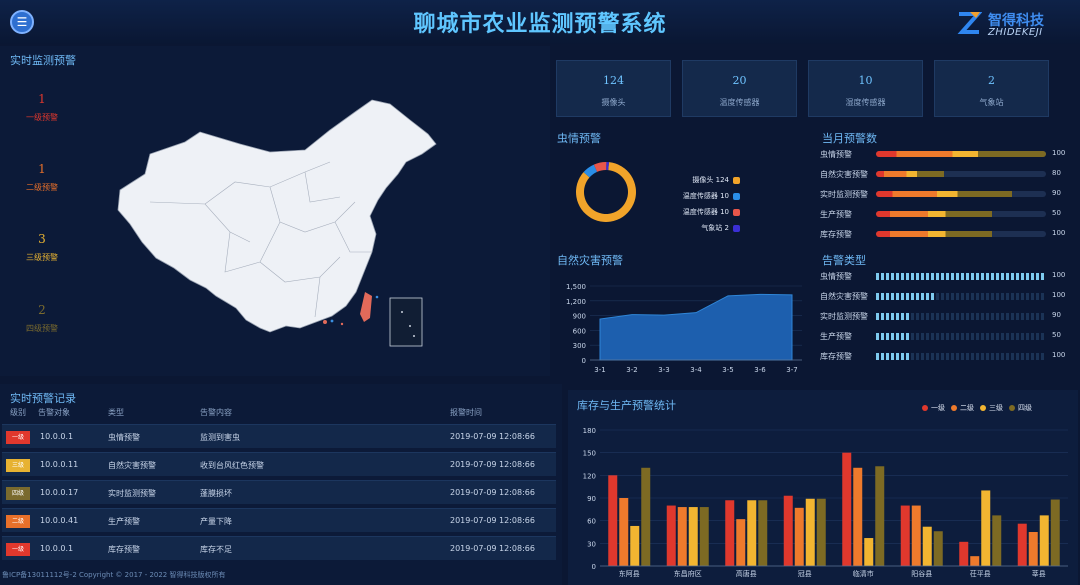  I want to click on pest-legend: 摄像头 124 温度传感器 10 温度传感器 10 气象站 2, so click(695, 204).